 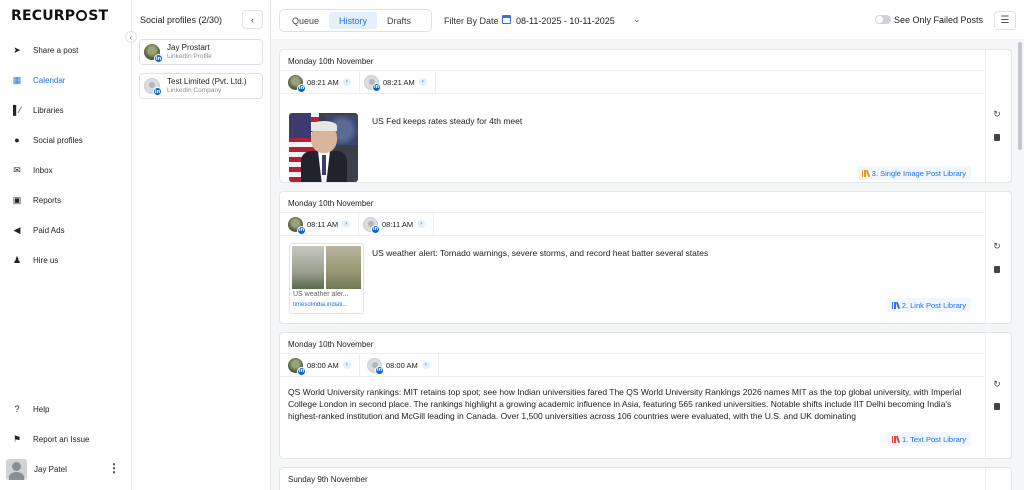 I want to click on post-card: Sunday 9th November, so click(x=645, y=478).